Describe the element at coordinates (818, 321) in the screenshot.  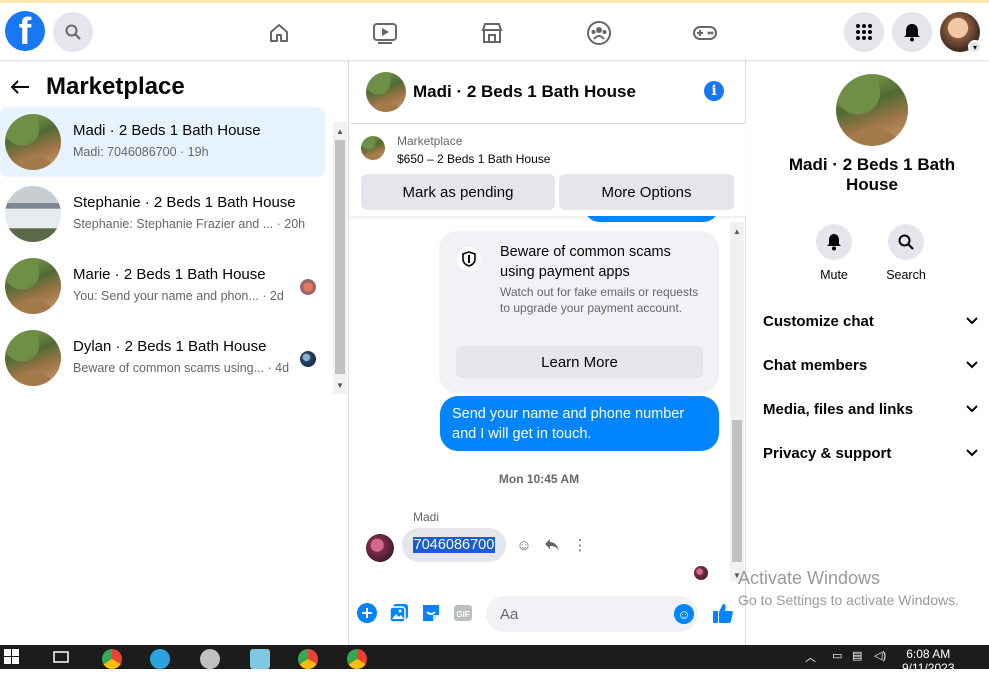
I see `section-label: Customize chat` at that location.